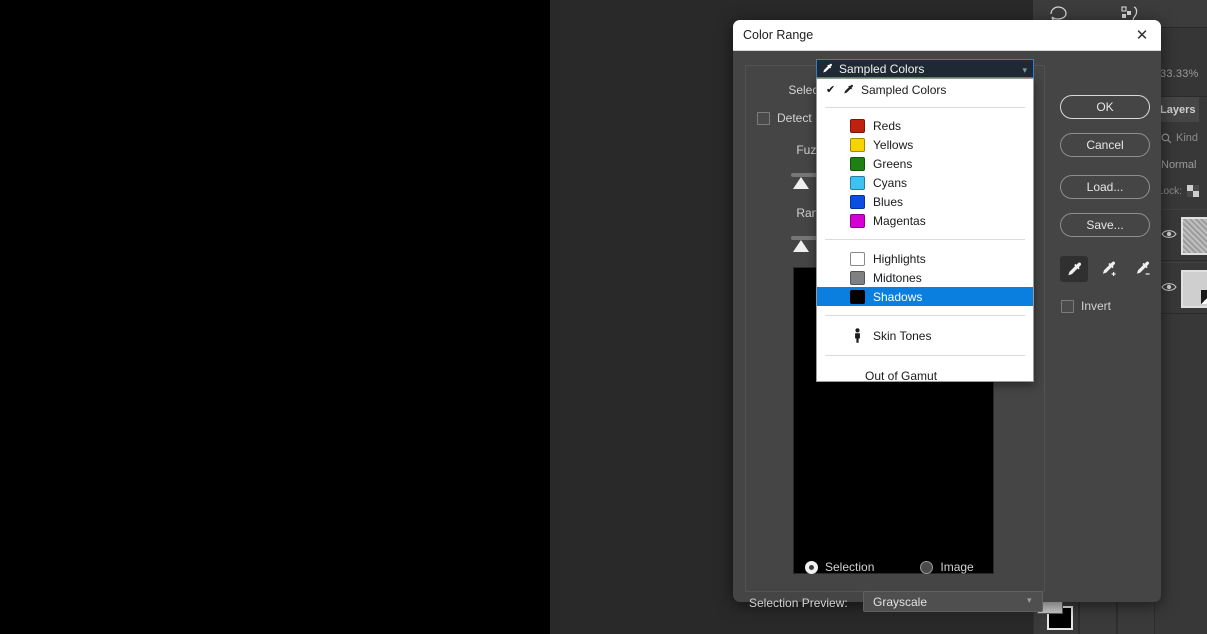  Describe the element at coordinates (925, 201) in the screenshot. I see `menu-item-blues: Blues` at that location.